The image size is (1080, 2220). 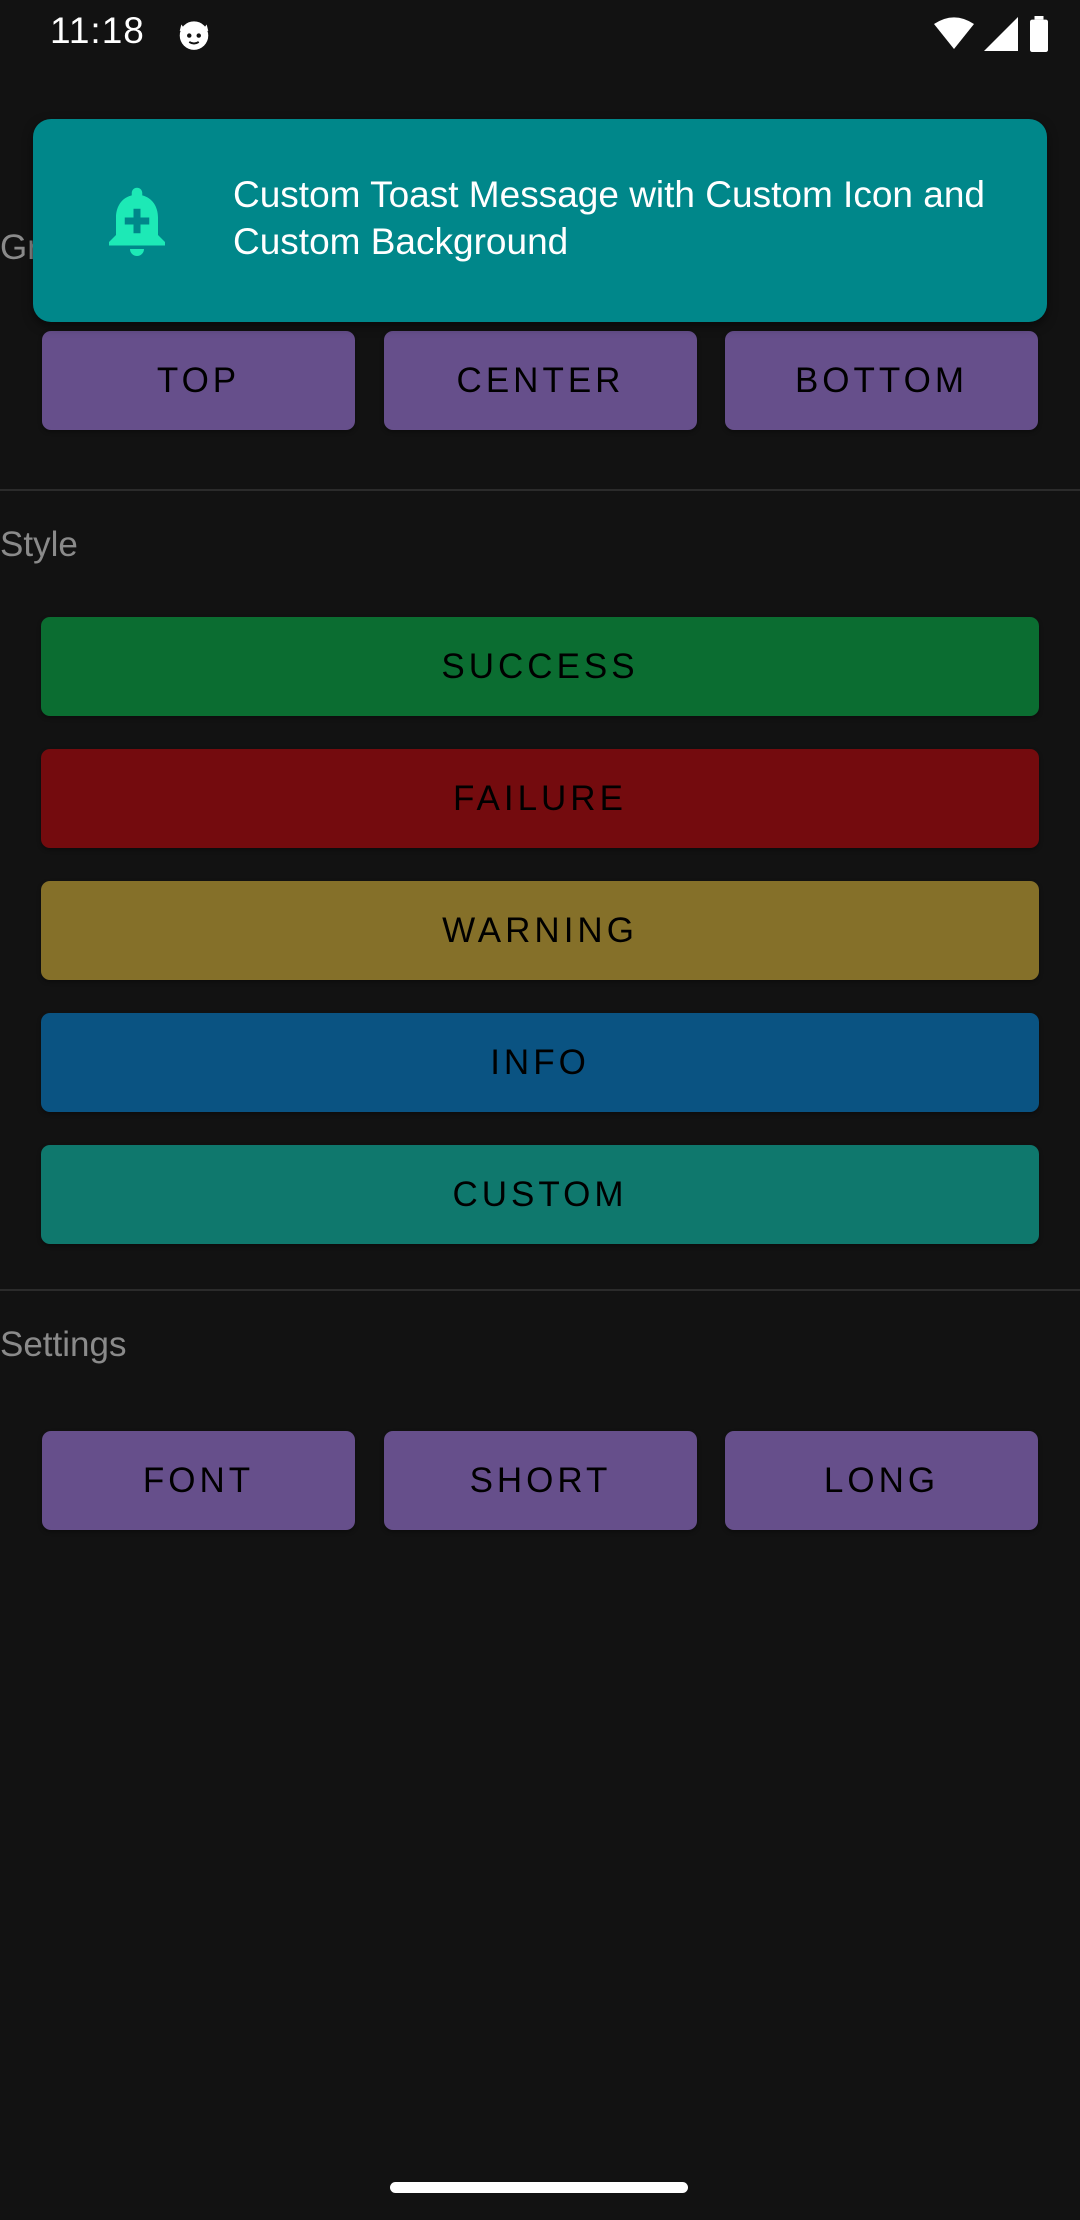 What do you see at coordinates (540, 798) in the screenshot?
I see `failure-button: FAILURE` at bounding box center [540, 798].